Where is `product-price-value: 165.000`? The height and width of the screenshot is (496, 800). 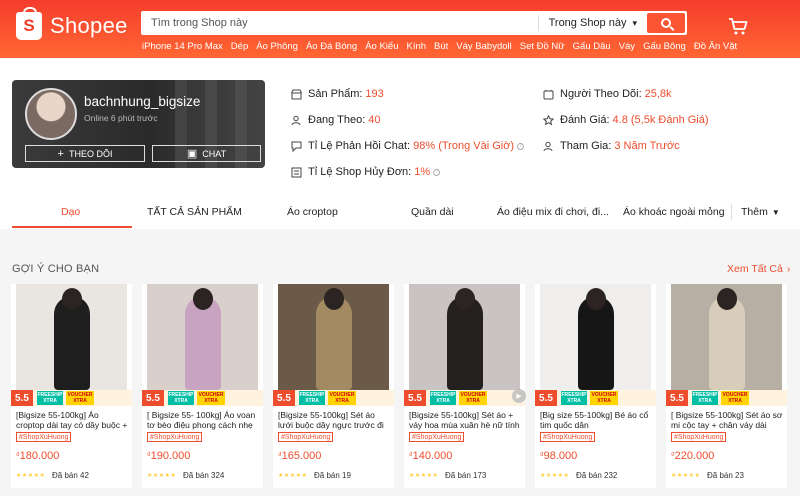
product-price-value: 165.000 is located at coordinates (301, 456).